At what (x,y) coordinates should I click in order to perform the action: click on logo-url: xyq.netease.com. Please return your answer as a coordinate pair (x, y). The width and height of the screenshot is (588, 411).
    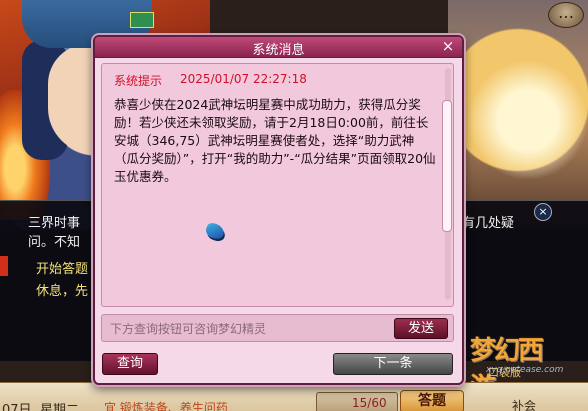
    Looking at the image, I should click on (525, 370).